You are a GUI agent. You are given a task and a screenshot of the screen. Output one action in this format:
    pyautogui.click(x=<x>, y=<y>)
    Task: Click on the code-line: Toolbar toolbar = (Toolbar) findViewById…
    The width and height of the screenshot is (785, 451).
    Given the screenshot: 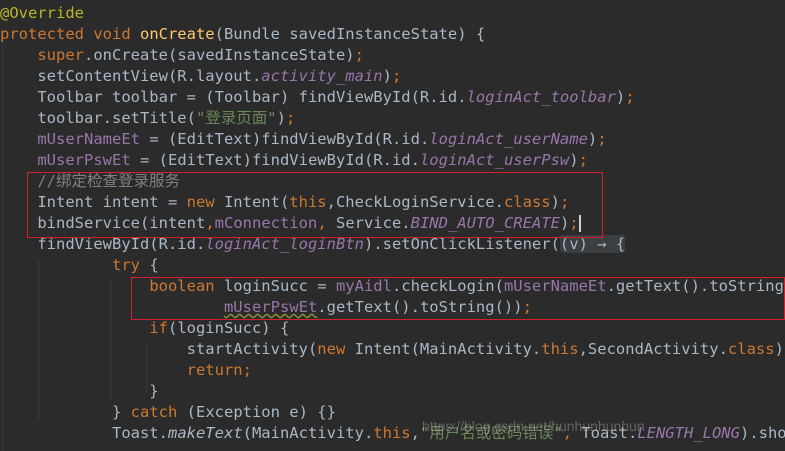 What is the action you would take?
    pyautogui.click(x=317, y=97)
    